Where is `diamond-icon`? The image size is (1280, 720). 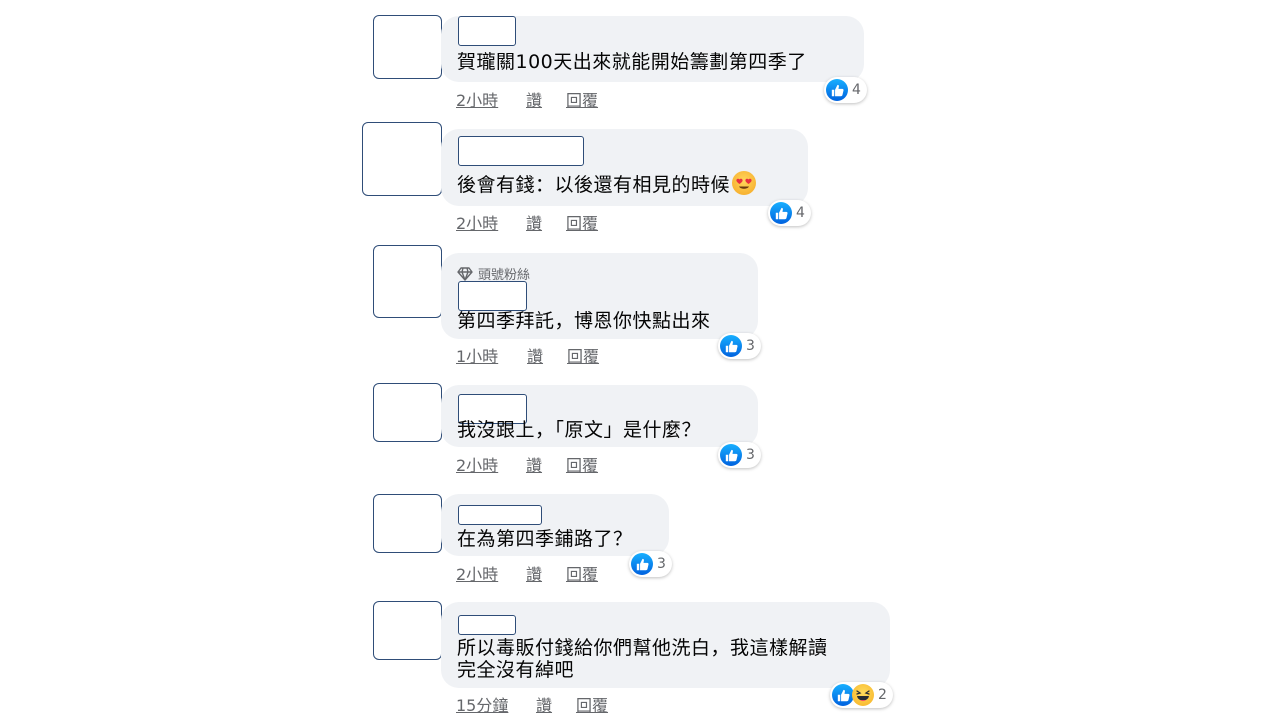
diamond-icon is located at coordinates (465, 273).